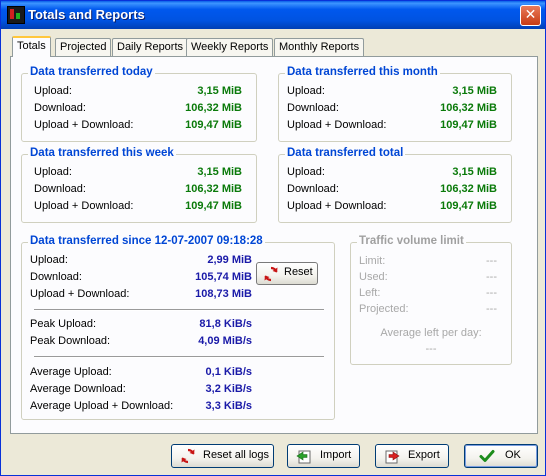 The image size is (546, 476). I want to click on import-button: Import, so click(323, 456).